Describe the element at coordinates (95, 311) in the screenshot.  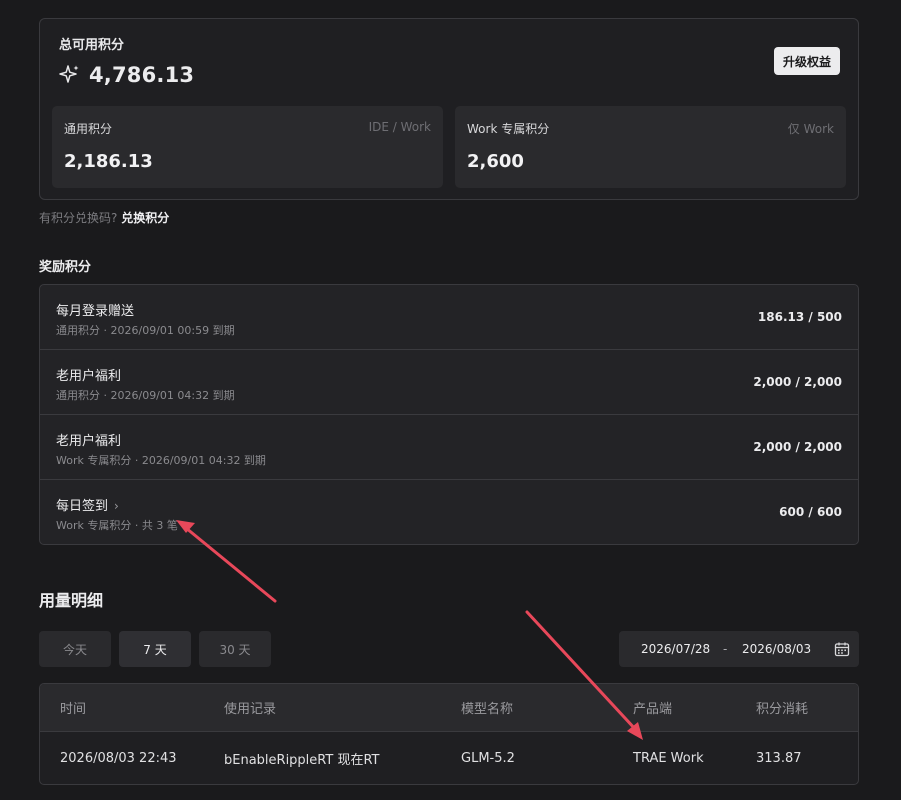
I see `reward-name: 每月登录赠送` at that location.